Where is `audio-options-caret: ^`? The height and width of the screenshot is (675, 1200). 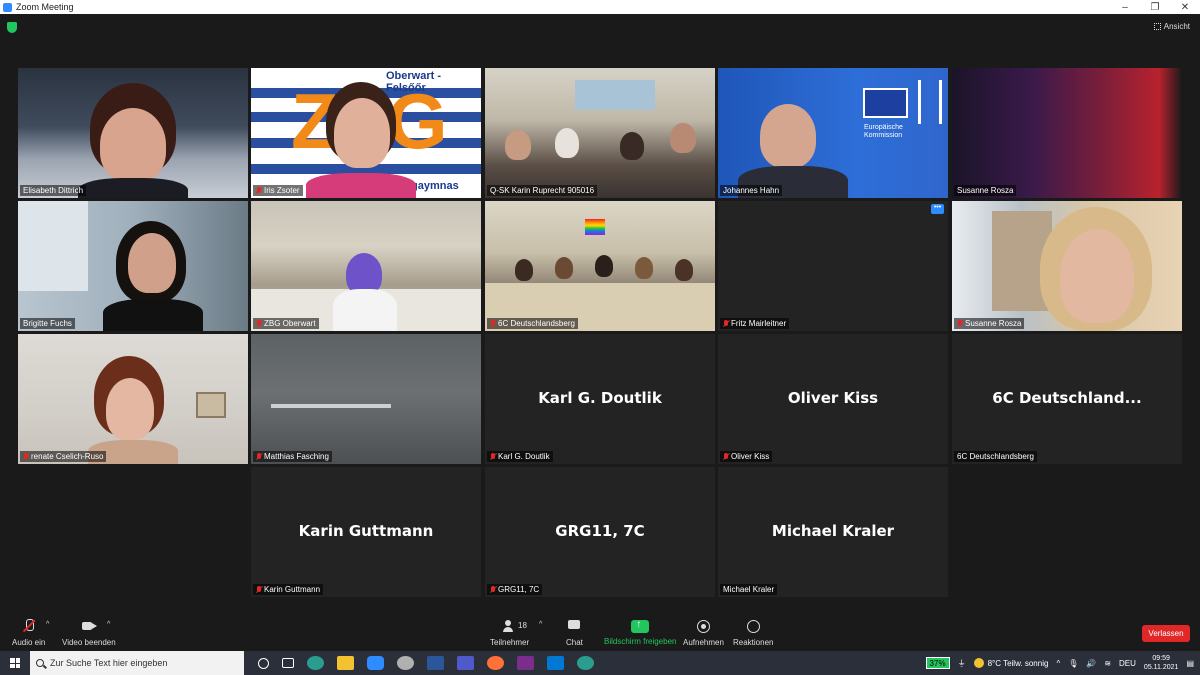 audio-options-caret: ^ is located at coordinates (47, 624).